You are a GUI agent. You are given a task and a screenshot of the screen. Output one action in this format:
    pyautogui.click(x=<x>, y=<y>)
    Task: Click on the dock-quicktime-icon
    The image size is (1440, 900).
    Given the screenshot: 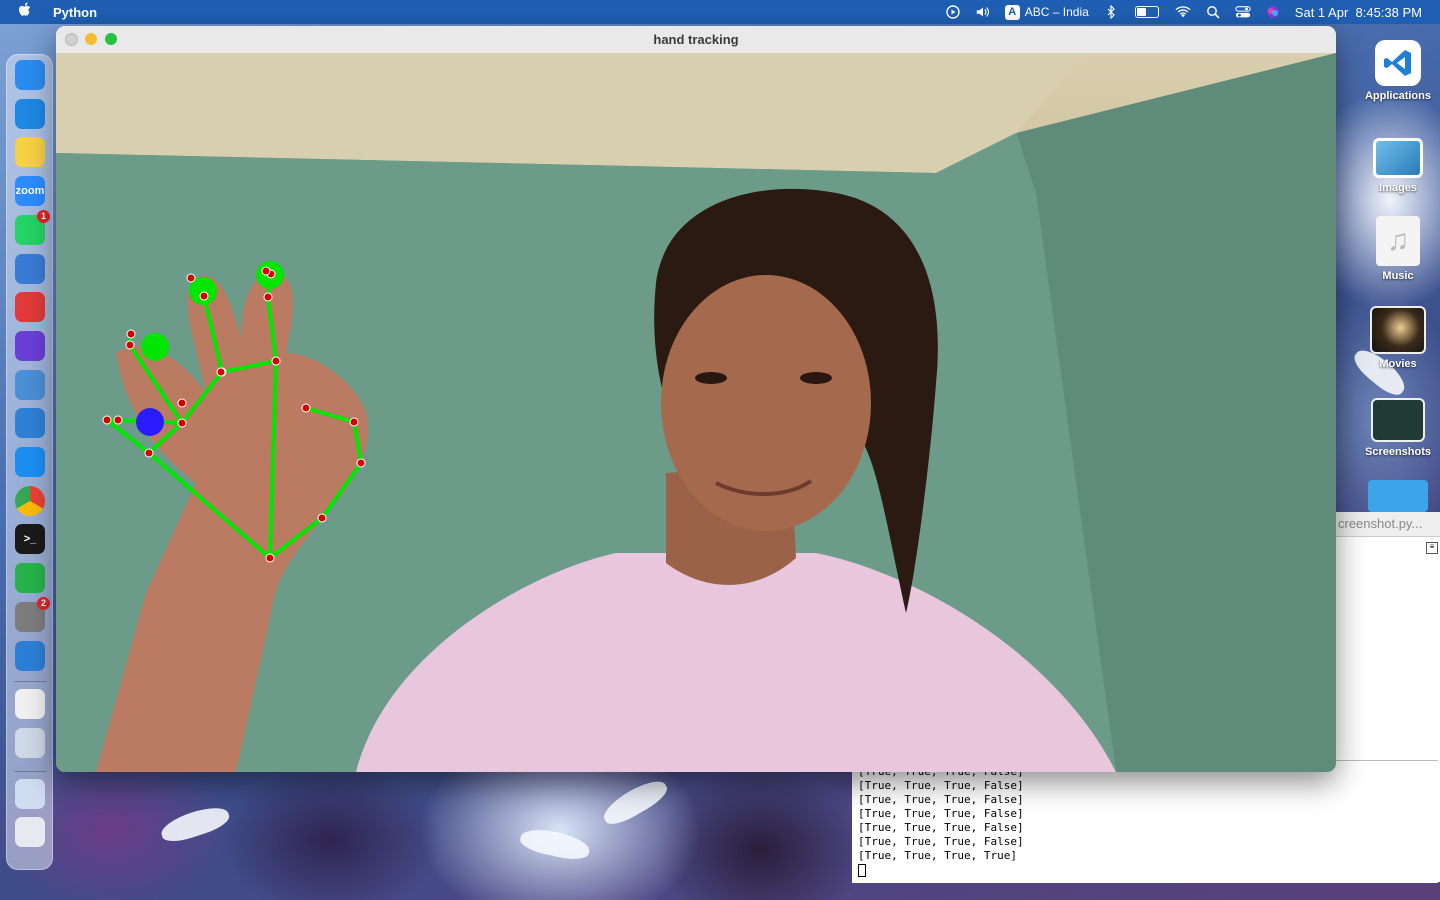 What is the action you would take?
    pyautogui.click(x=30, y=268)
    